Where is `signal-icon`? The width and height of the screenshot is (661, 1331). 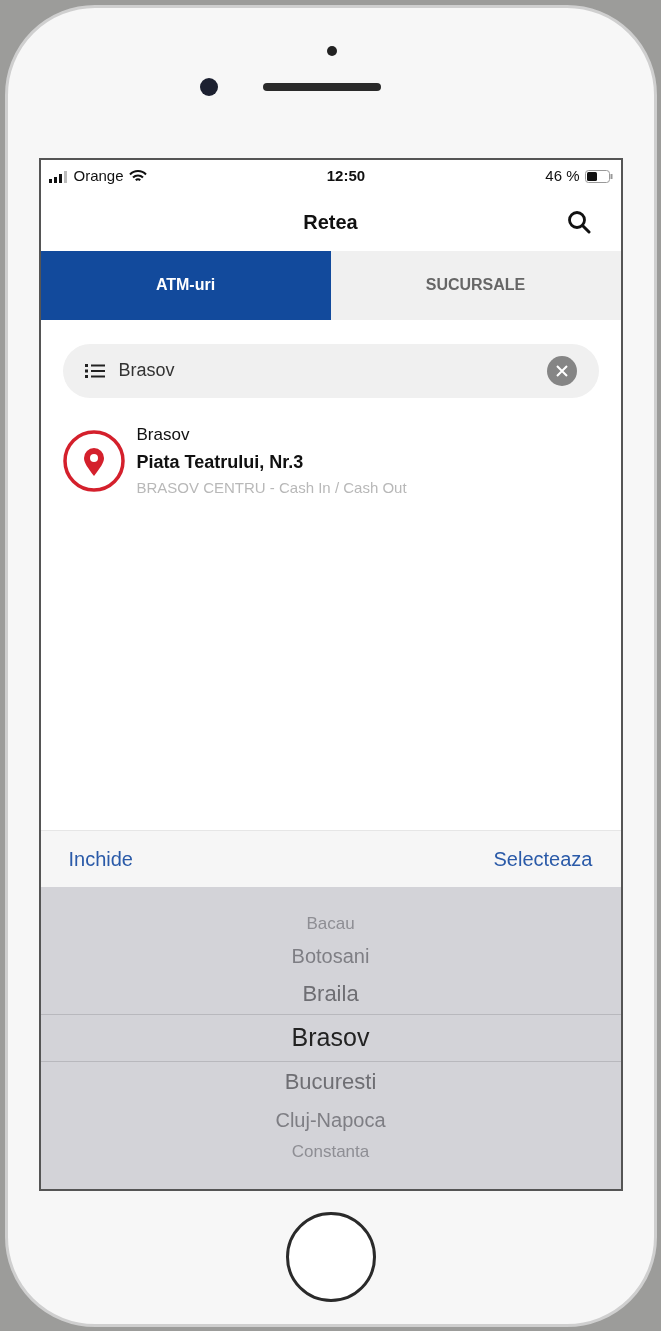 signal-icon is located at coordinates (58, 176).